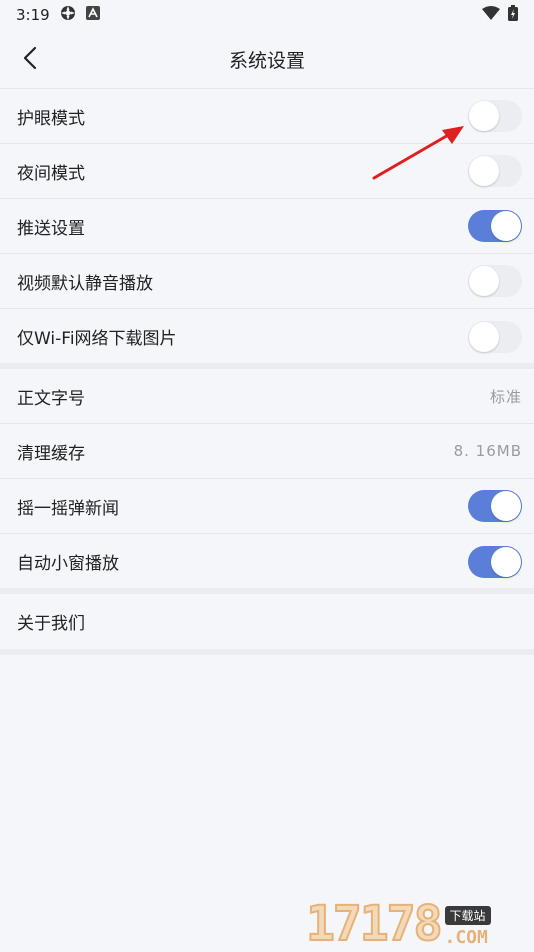 The image size is (534, 952). Describe the element at coordinates (68, 564) in the screenshot. I see `row-label: 自动小窗播放` at that location.